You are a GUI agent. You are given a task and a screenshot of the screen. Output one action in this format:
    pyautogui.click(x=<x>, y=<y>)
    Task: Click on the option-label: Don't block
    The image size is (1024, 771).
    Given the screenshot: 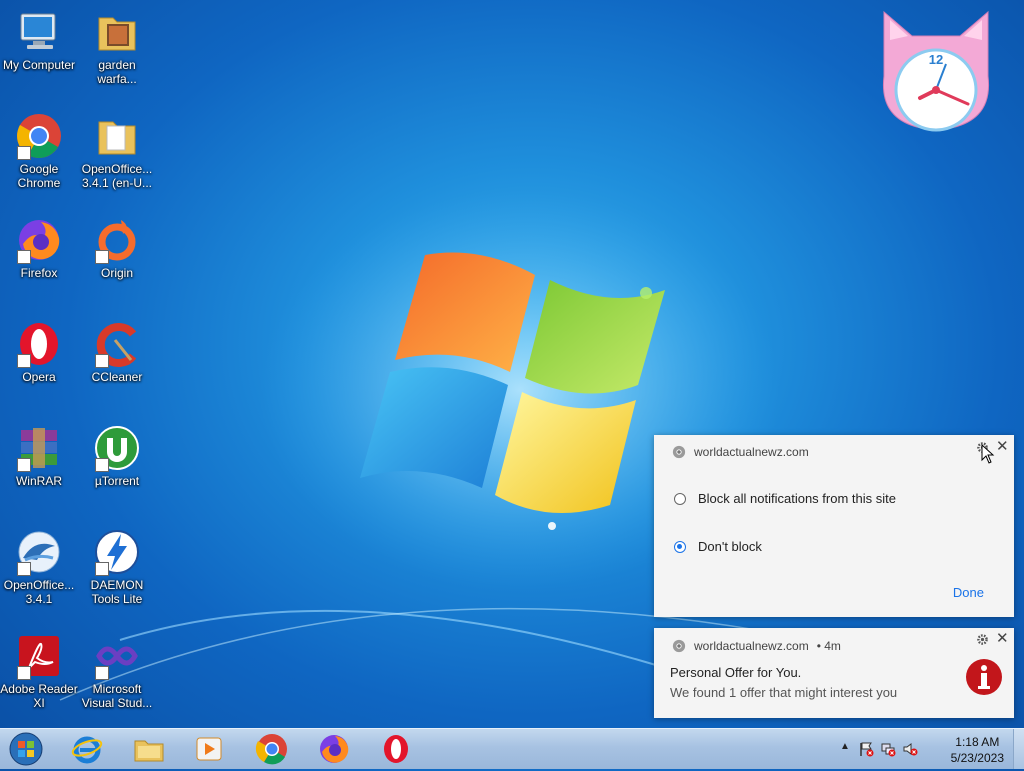 What is the action you would take?
    pyautogui.click(x=730, y=546)
    